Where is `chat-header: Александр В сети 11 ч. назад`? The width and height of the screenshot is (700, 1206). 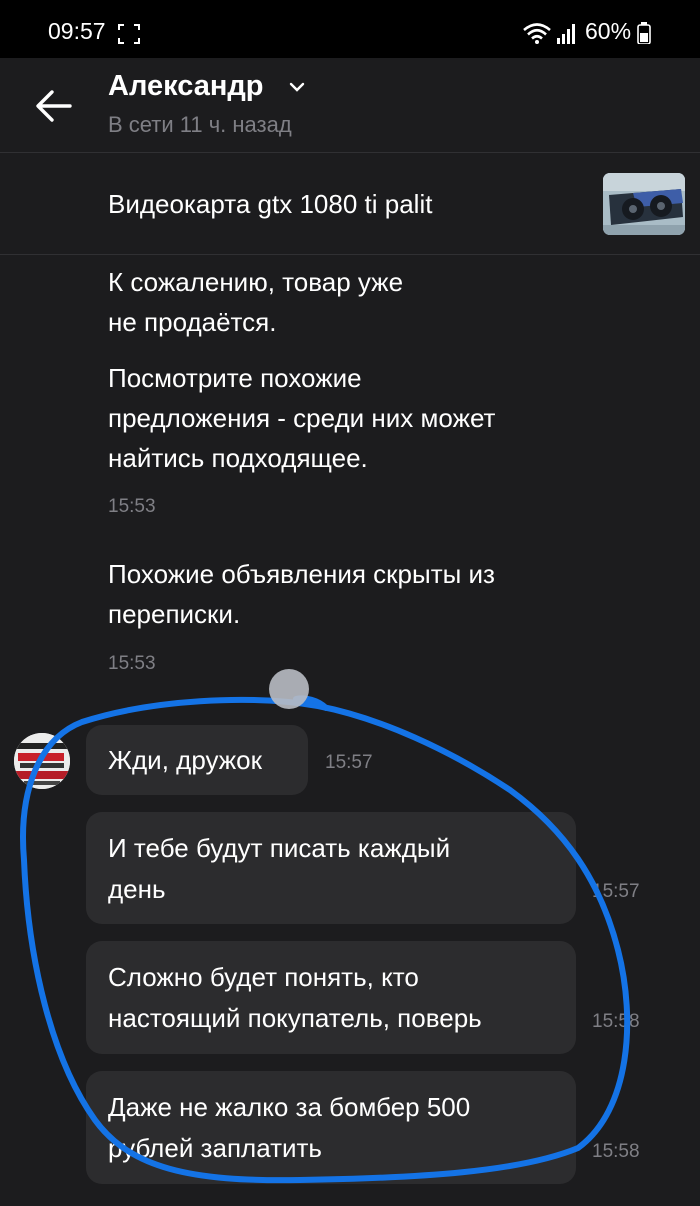 chat-header: Александр В сети 11 ч. назад is located at coordinates (350, 105).